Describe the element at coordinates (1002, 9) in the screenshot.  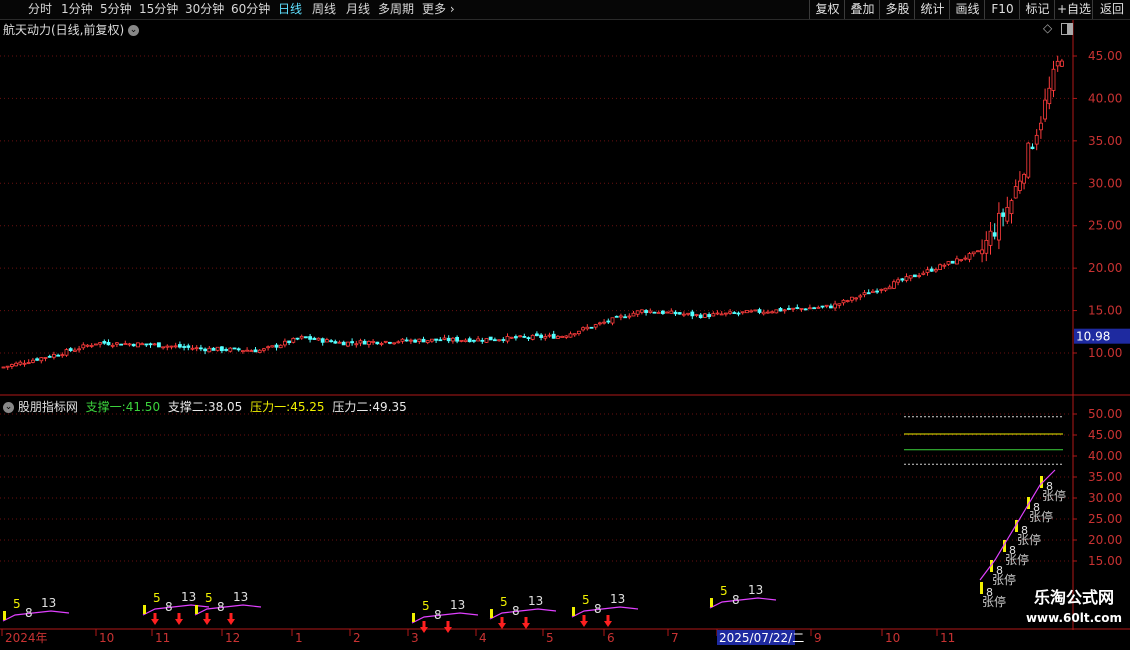
I see `f10-button: F10` at that location.